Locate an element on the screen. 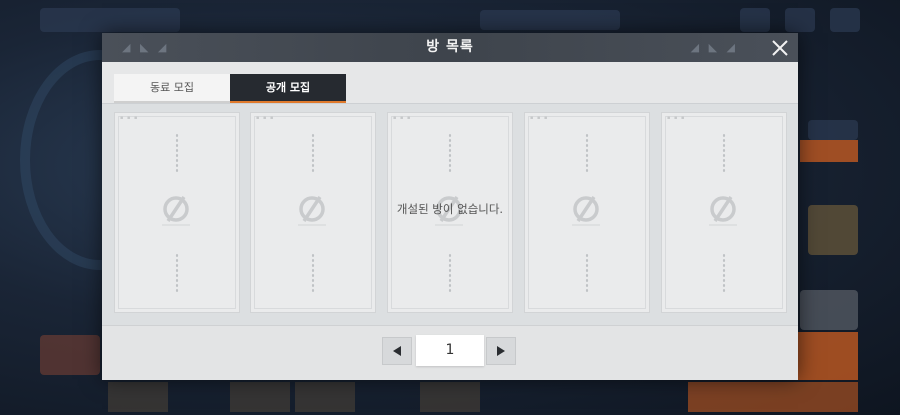 Image resolution: width=900 pixels, height=415 pixels. room-slot-5: ▪ ▪ ▪ is located at coordinates (724, 212).